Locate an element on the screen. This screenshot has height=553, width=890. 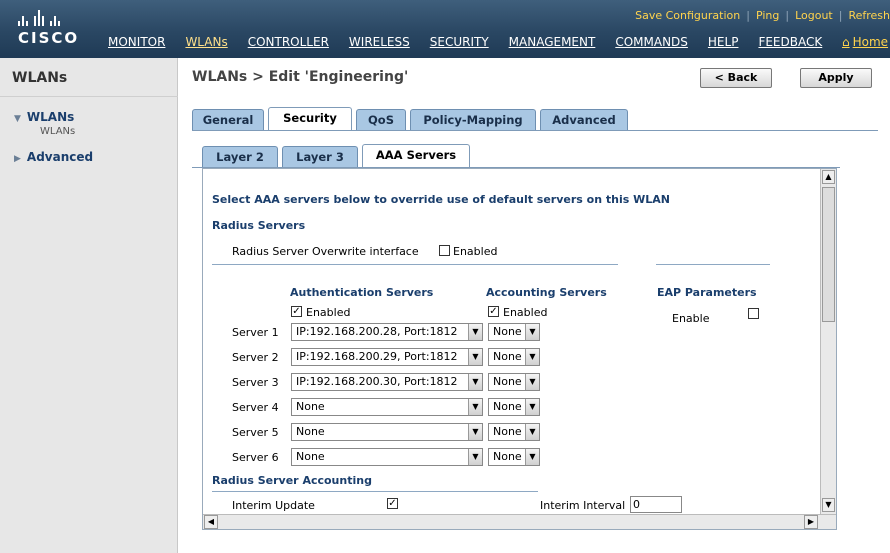
tab-advanced: Advanced is located at coordinates (584, 120).